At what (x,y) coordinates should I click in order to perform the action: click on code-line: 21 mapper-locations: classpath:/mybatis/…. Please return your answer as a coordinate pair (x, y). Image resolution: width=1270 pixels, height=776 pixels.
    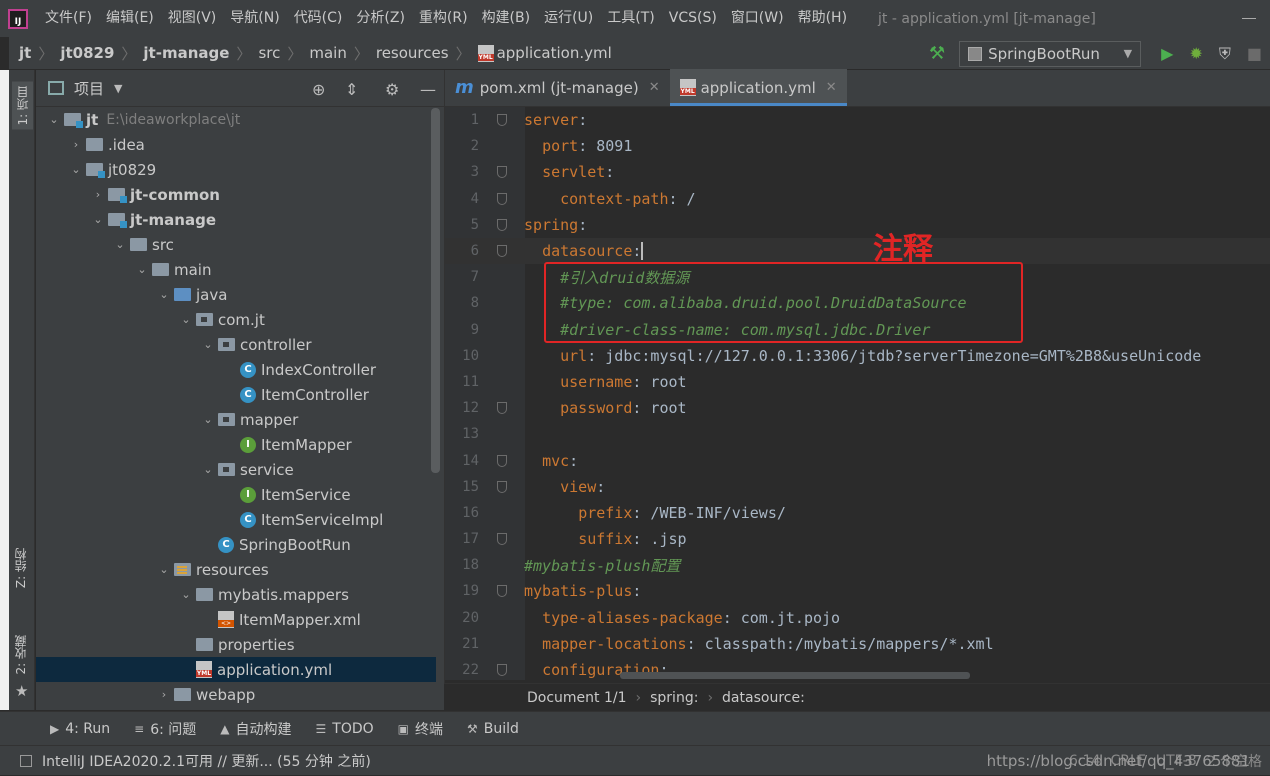
    Looking at the image, I should click on (857, 644).